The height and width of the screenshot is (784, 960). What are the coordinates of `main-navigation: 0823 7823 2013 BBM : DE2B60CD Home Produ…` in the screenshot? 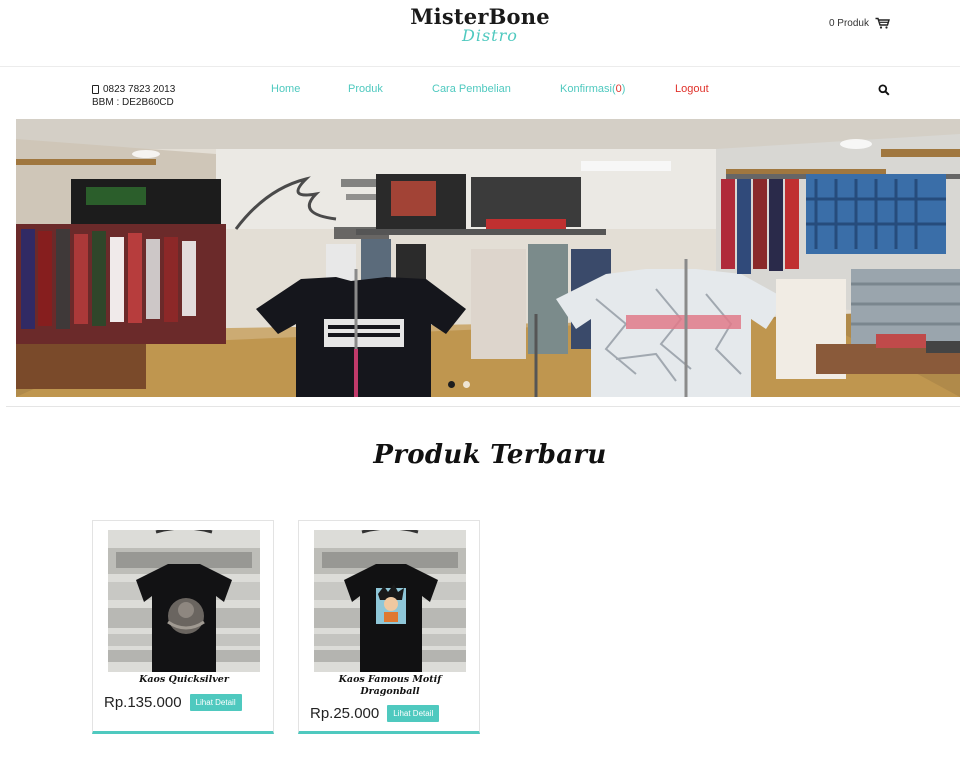 It's located at (480, 92).